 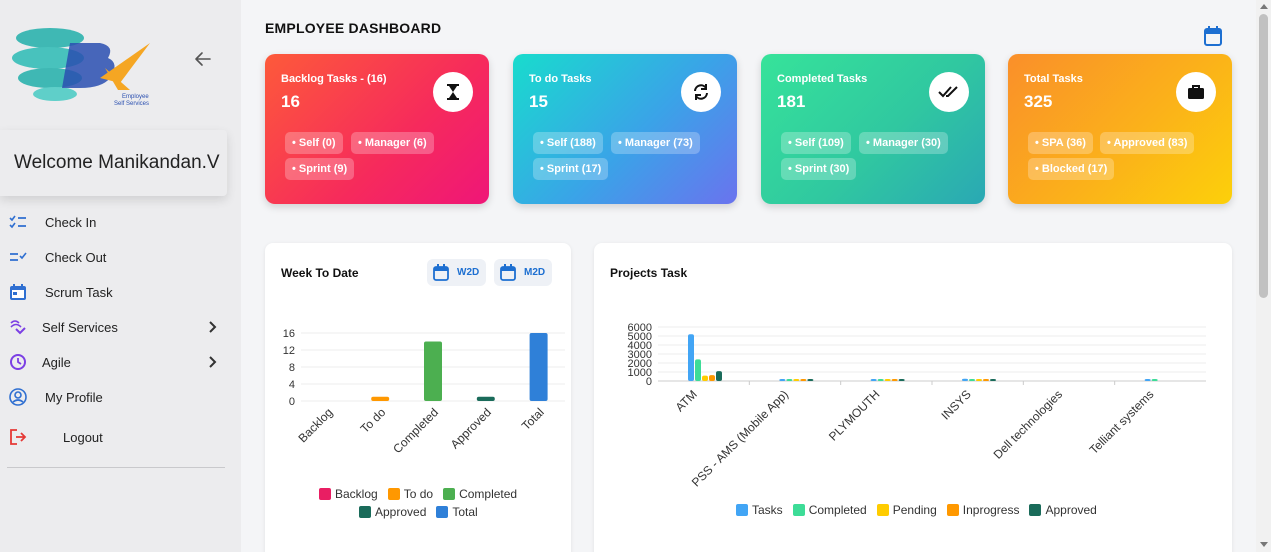 I want to click on date-picker-button, so click(x=1213, y=38).